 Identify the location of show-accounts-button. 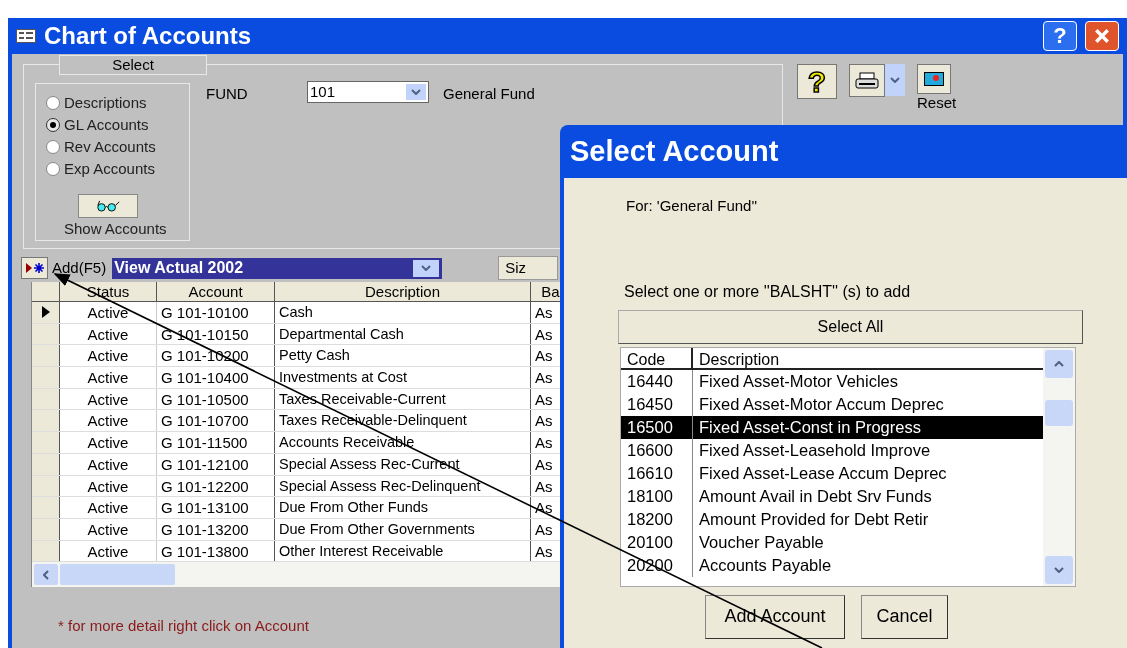
(108, 206).